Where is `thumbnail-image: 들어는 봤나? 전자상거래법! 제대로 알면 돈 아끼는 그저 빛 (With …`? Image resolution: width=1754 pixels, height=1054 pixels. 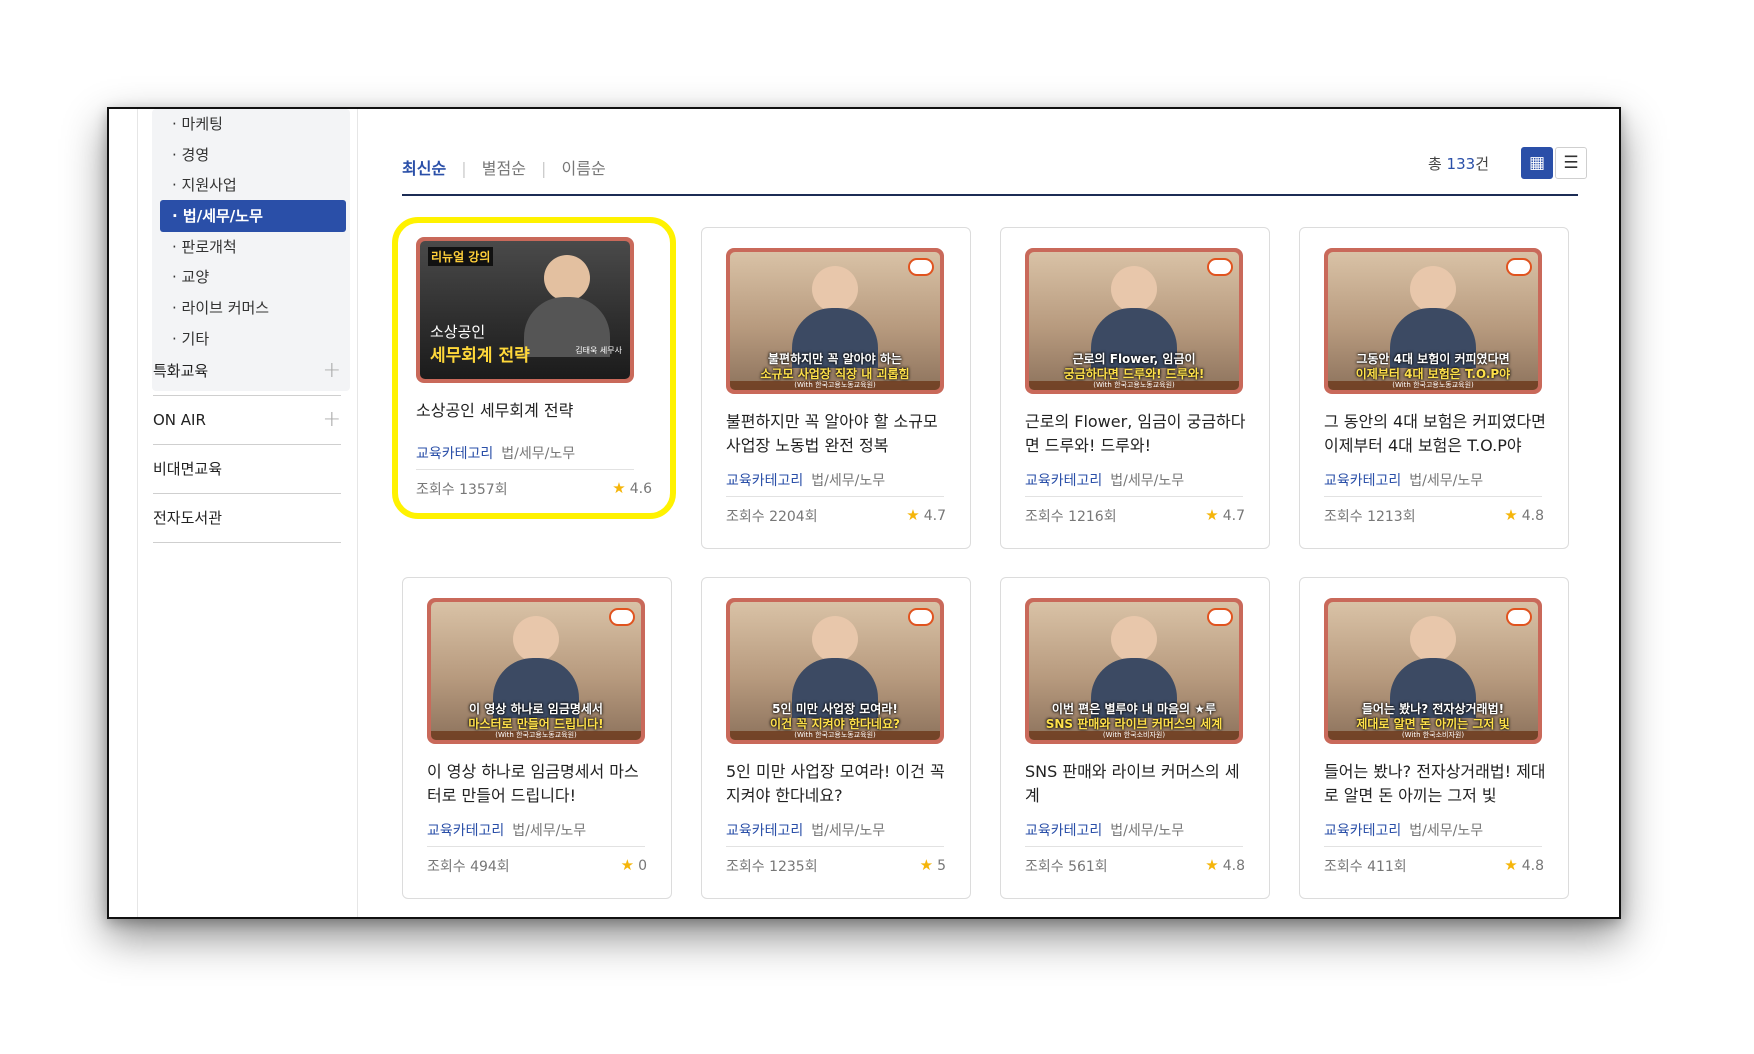 thumbnail-image: 들어는 봤나? 전자상거래법! 제대로 알면 돈 아끼는 그저 빛 (With … is located at coordinates (1433, 671).